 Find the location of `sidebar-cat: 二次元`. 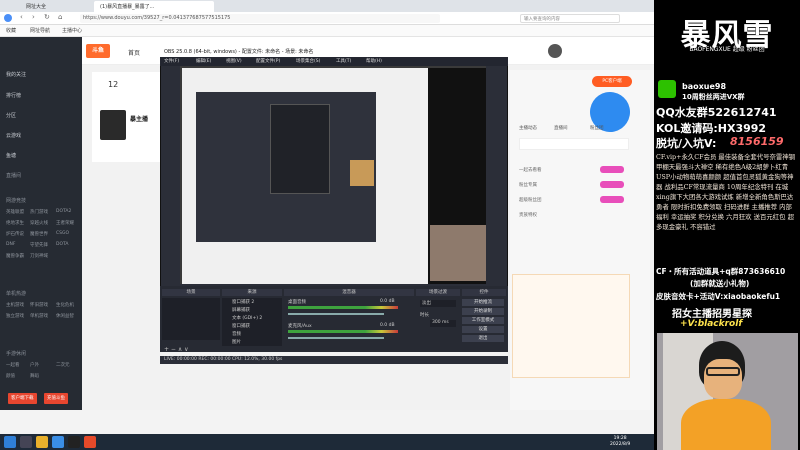

sidebar-cat: 二次元 is located at coordinates (63, 365).